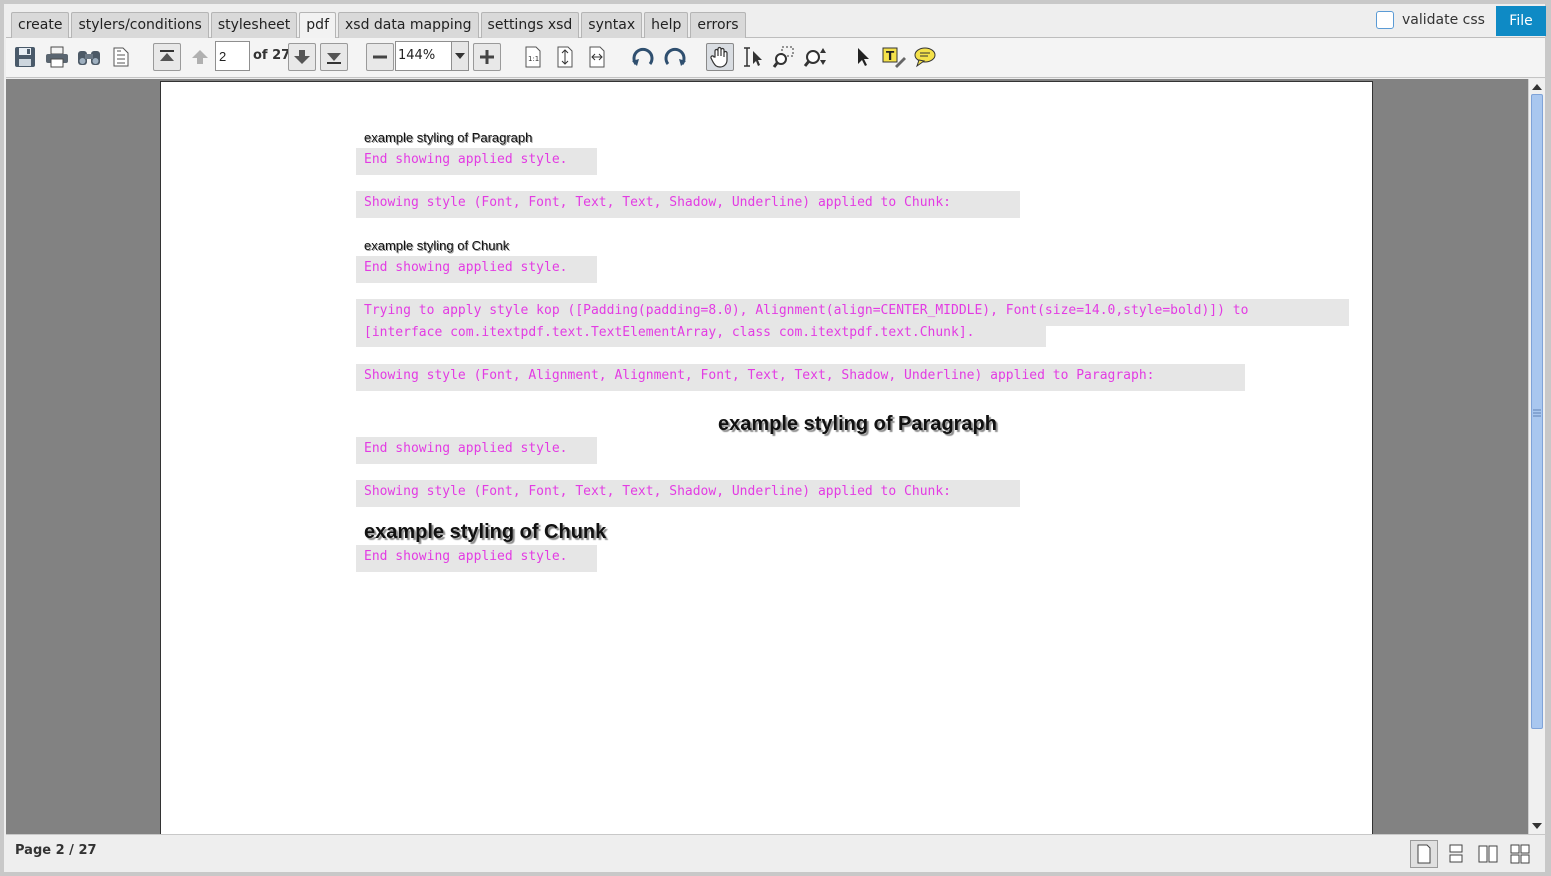 The width and height of the screenshot is (1551, 876). Describe the element at coordinates (167, 57) in the screenshot. I see `first-page-icon` at that location.